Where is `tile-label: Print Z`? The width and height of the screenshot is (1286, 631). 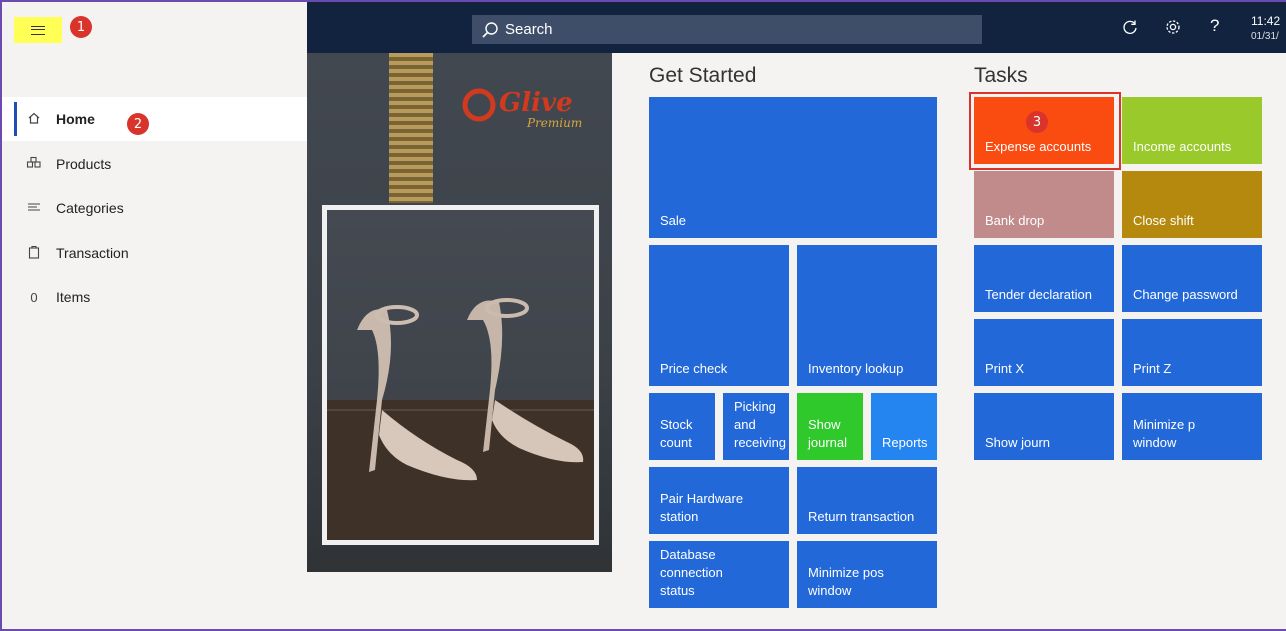
tile-label: Print Z is located at coordinates (1152, 368).